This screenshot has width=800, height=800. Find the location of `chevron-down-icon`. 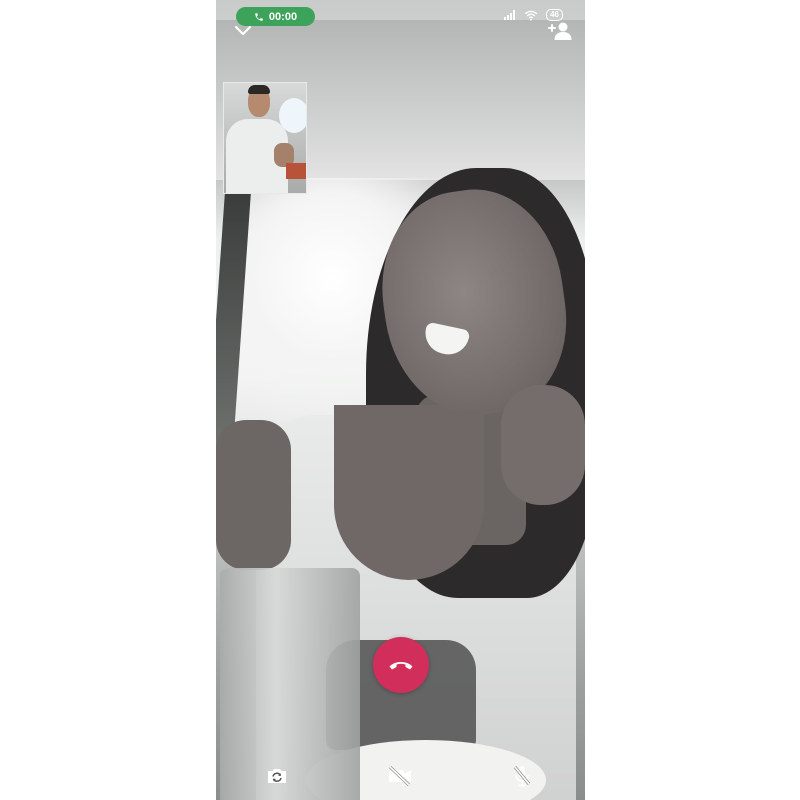

chevron-down-icon is located at coordinates (243, 30).